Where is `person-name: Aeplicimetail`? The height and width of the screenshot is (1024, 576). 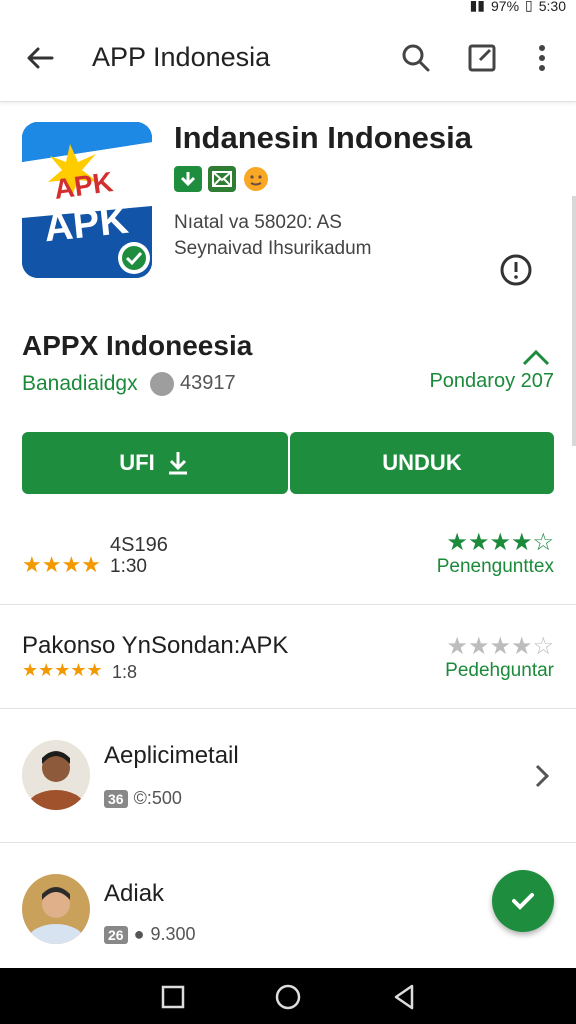 person-name: Aeplicimetail is located at coordinates (171, 756).